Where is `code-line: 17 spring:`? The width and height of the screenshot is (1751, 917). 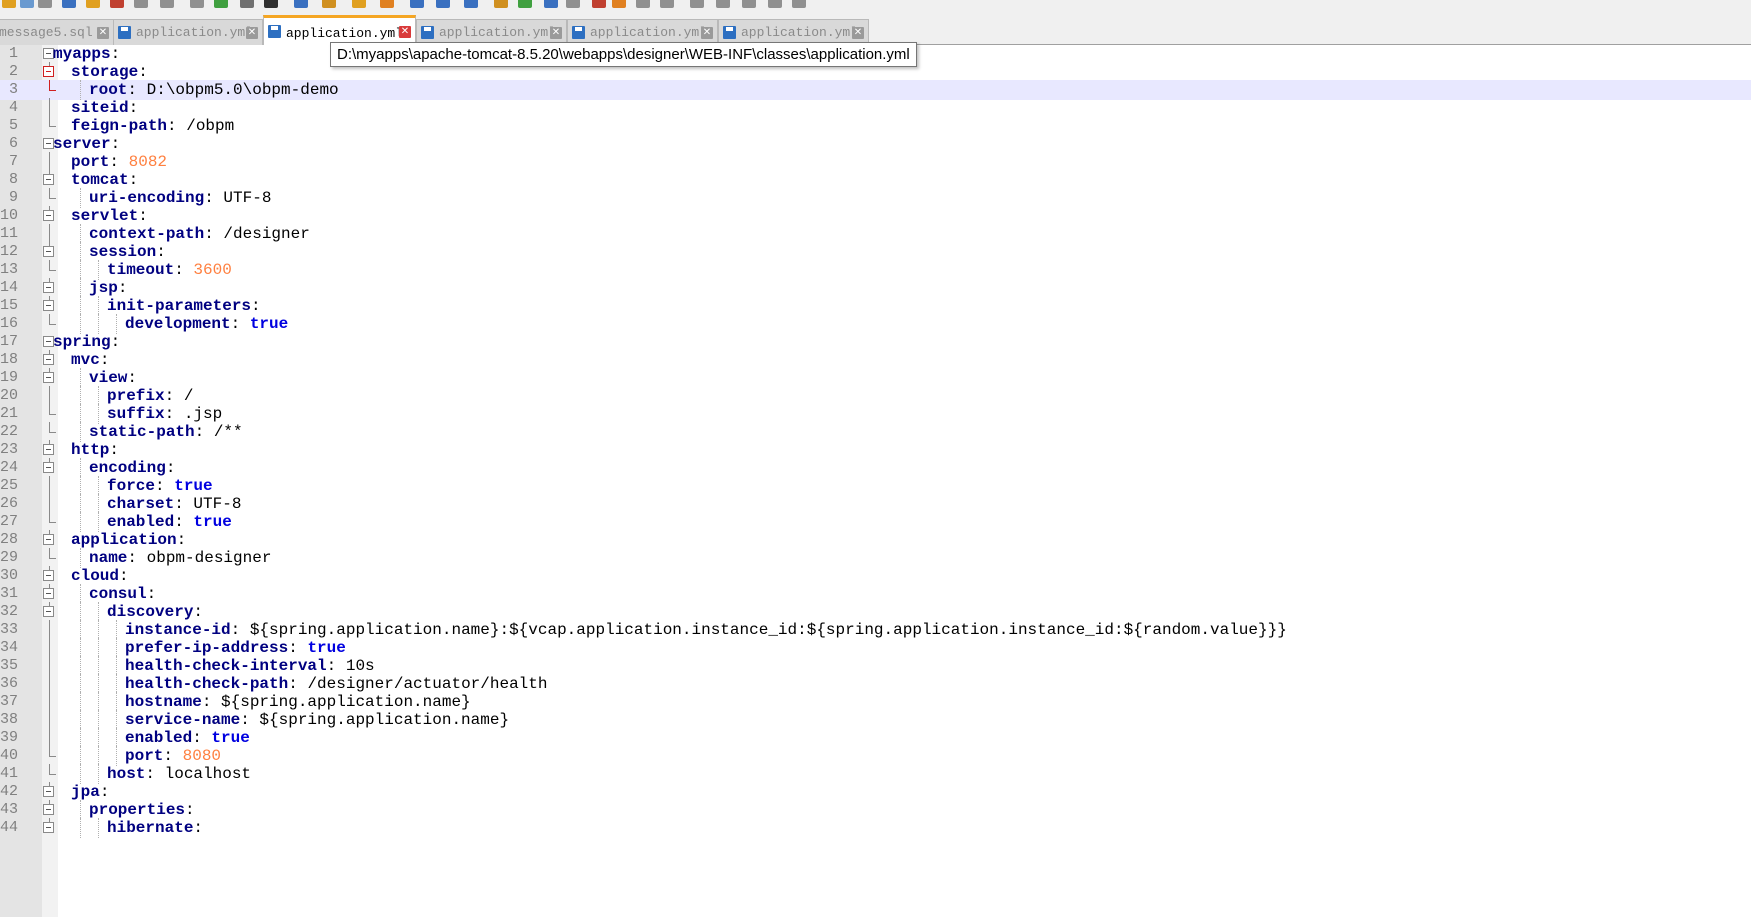
code-line: 17 spring: is located at coordinates (875, 342).